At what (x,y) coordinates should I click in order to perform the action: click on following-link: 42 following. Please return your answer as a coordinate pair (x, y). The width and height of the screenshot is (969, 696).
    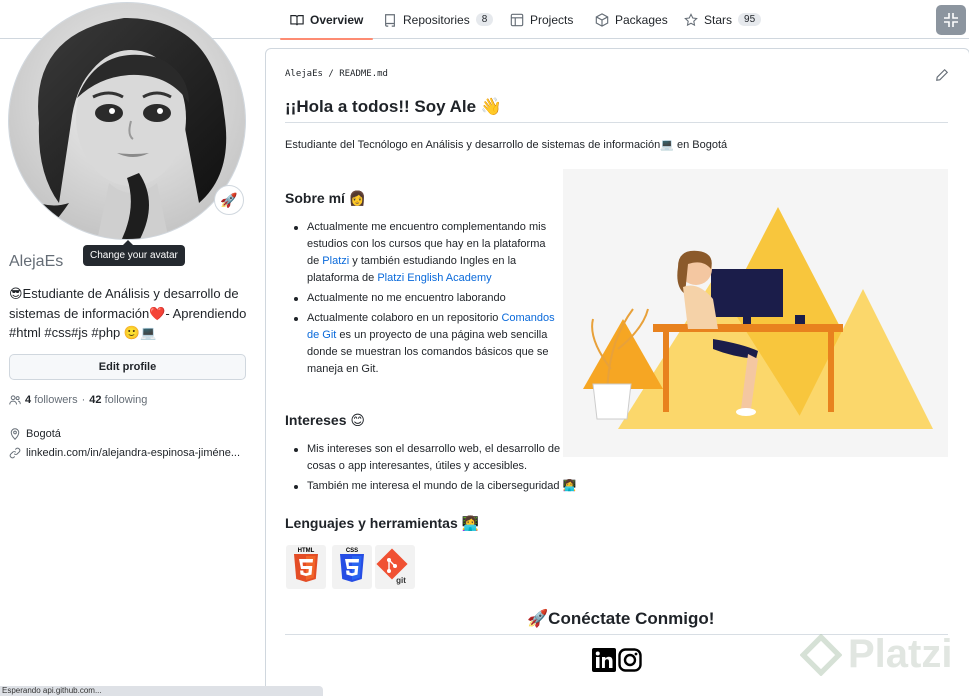
    Looking at the image, I should click on (118, 400).